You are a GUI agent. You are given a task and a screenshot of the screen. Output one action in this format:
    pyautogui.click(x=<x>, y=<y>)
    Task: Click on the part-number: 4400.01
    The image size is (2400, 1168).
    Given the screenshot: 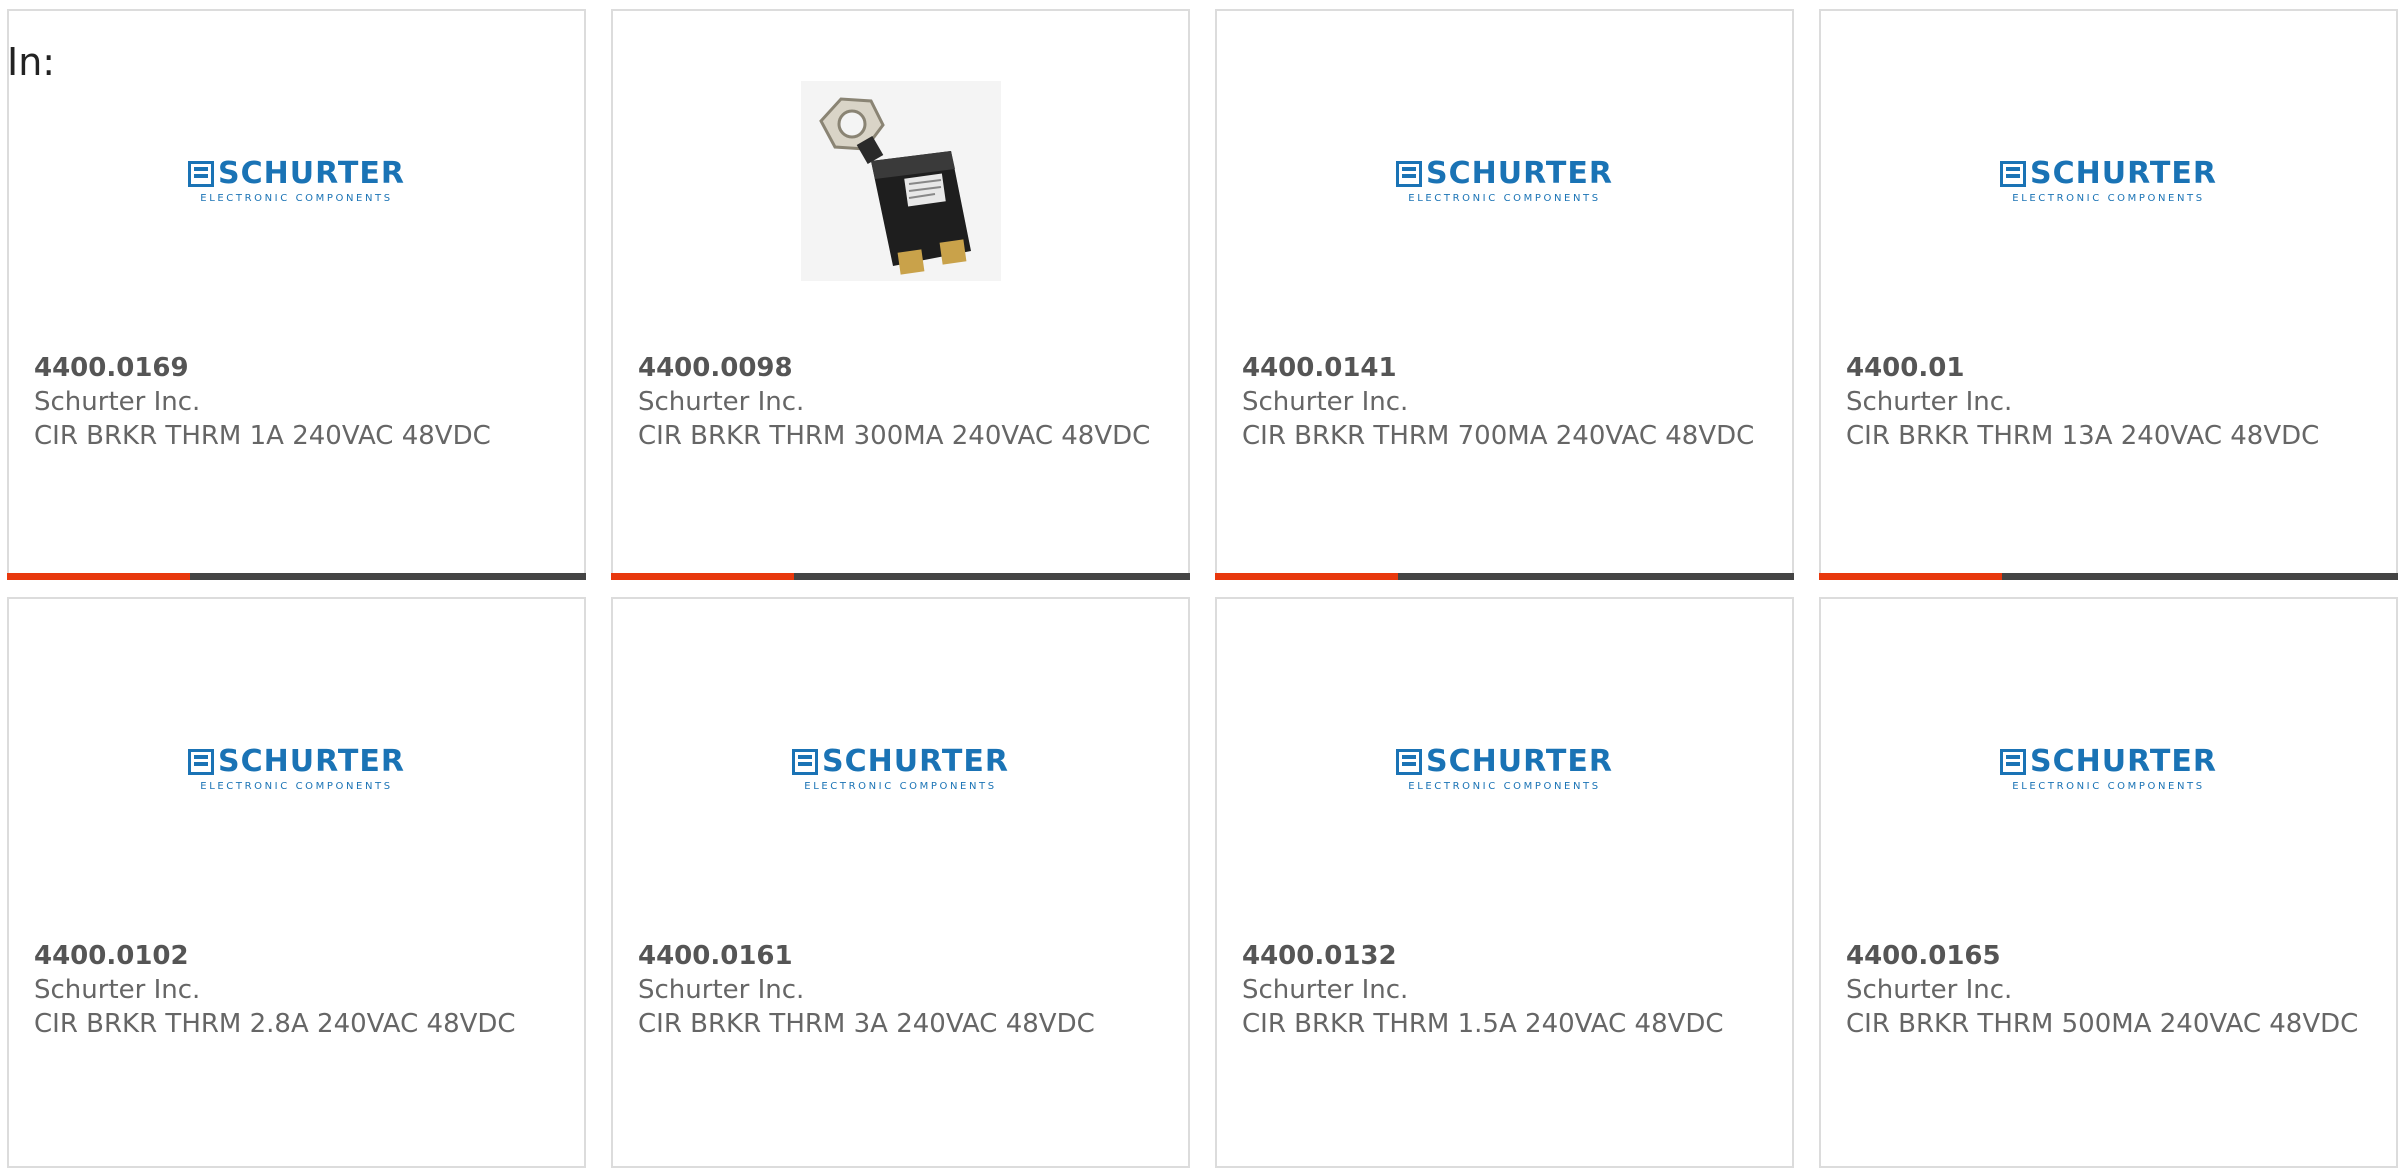 What is the action you would take?
    pyautogui.click(x=2108, y=368)
    